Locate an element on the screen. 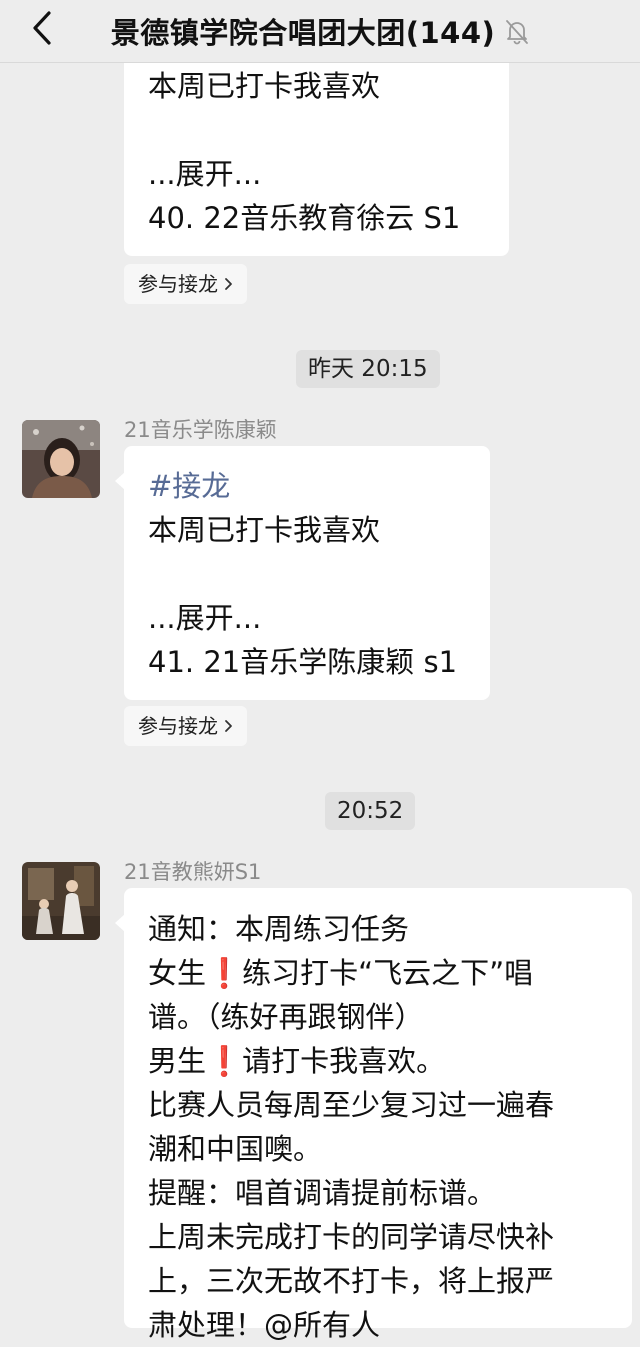 The height and width of the screenshot is (1347, 640). chat-header: 景德镇学院合唱团大团(144) is located at coordinates (320, 31).